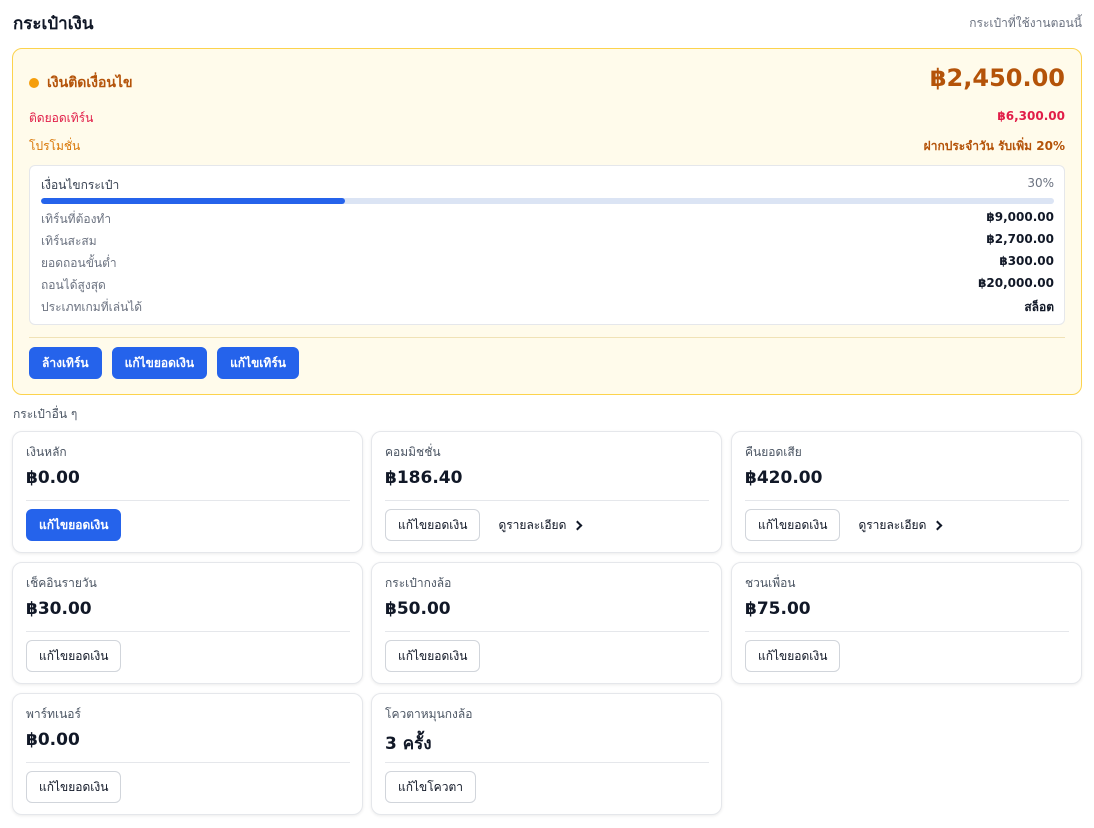 The width and height of the screenshot is (1094, 828). Describe the element at coordinates (778, 609) in the screenshot. I see `wallet-amount: ฿75.00` at that location.